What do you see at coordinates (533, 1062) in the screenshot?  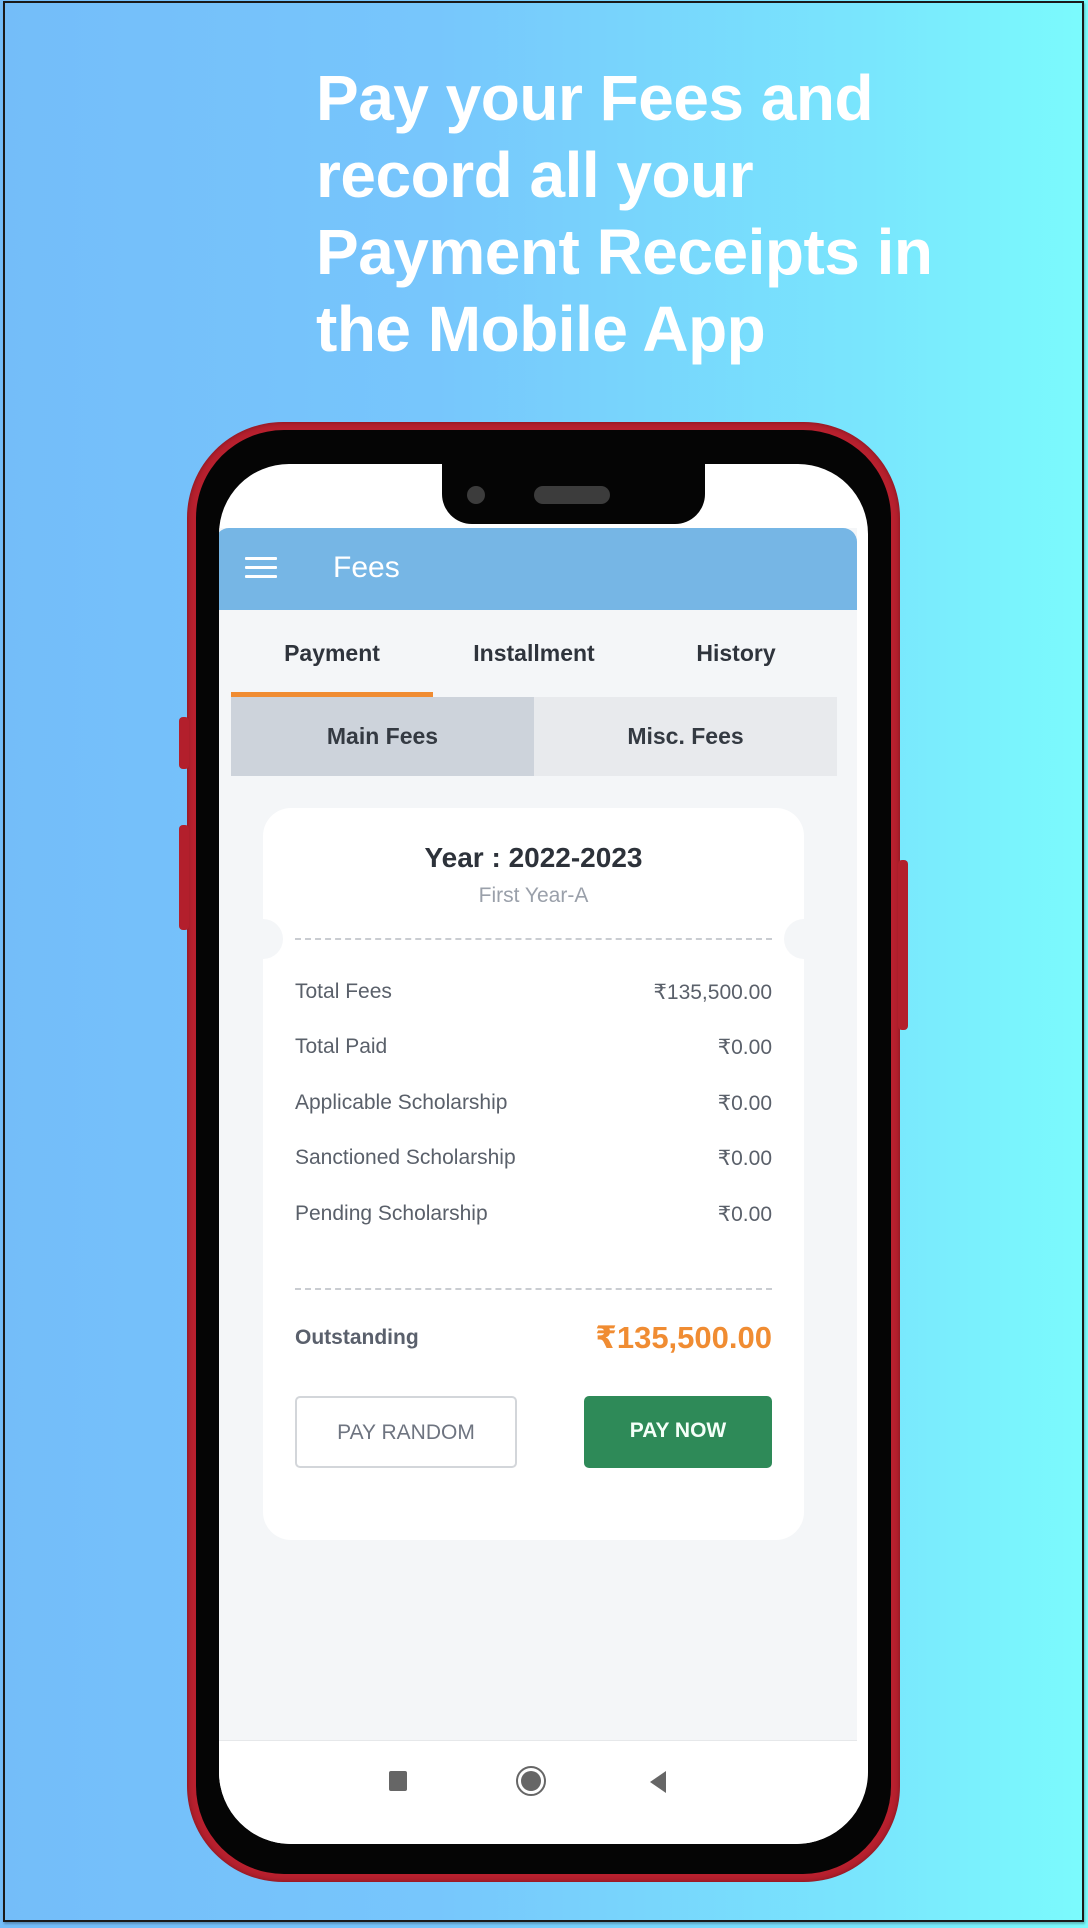 I see `fee-row: Total Paid ₹0.00` at bounding box center [533, 1062].